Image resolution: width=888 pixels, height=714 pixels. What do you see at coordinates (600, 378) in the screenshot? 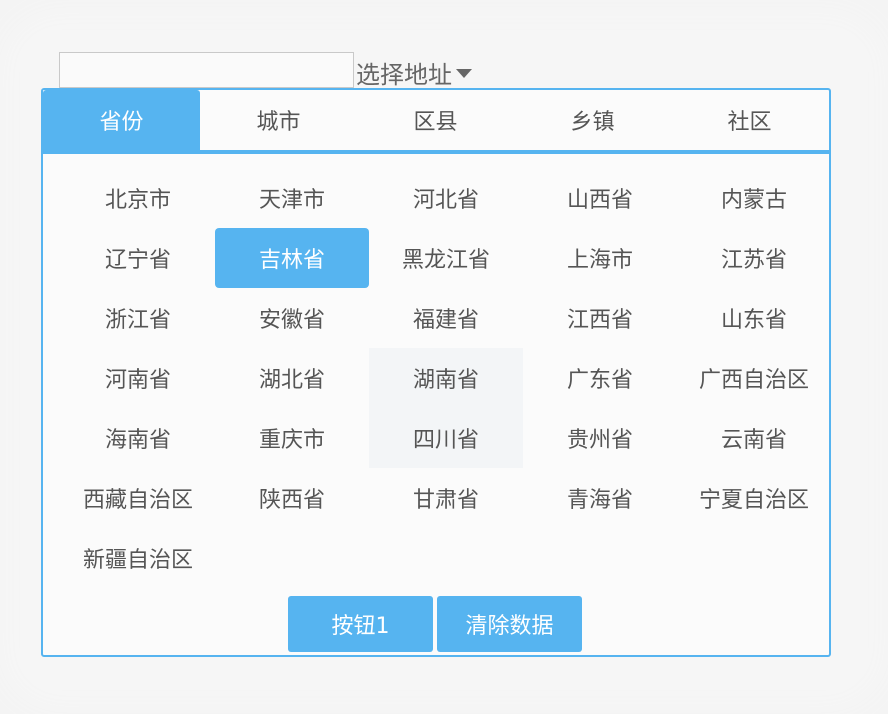
I see `province-option: 广东省` at bounding box center [600, 378].